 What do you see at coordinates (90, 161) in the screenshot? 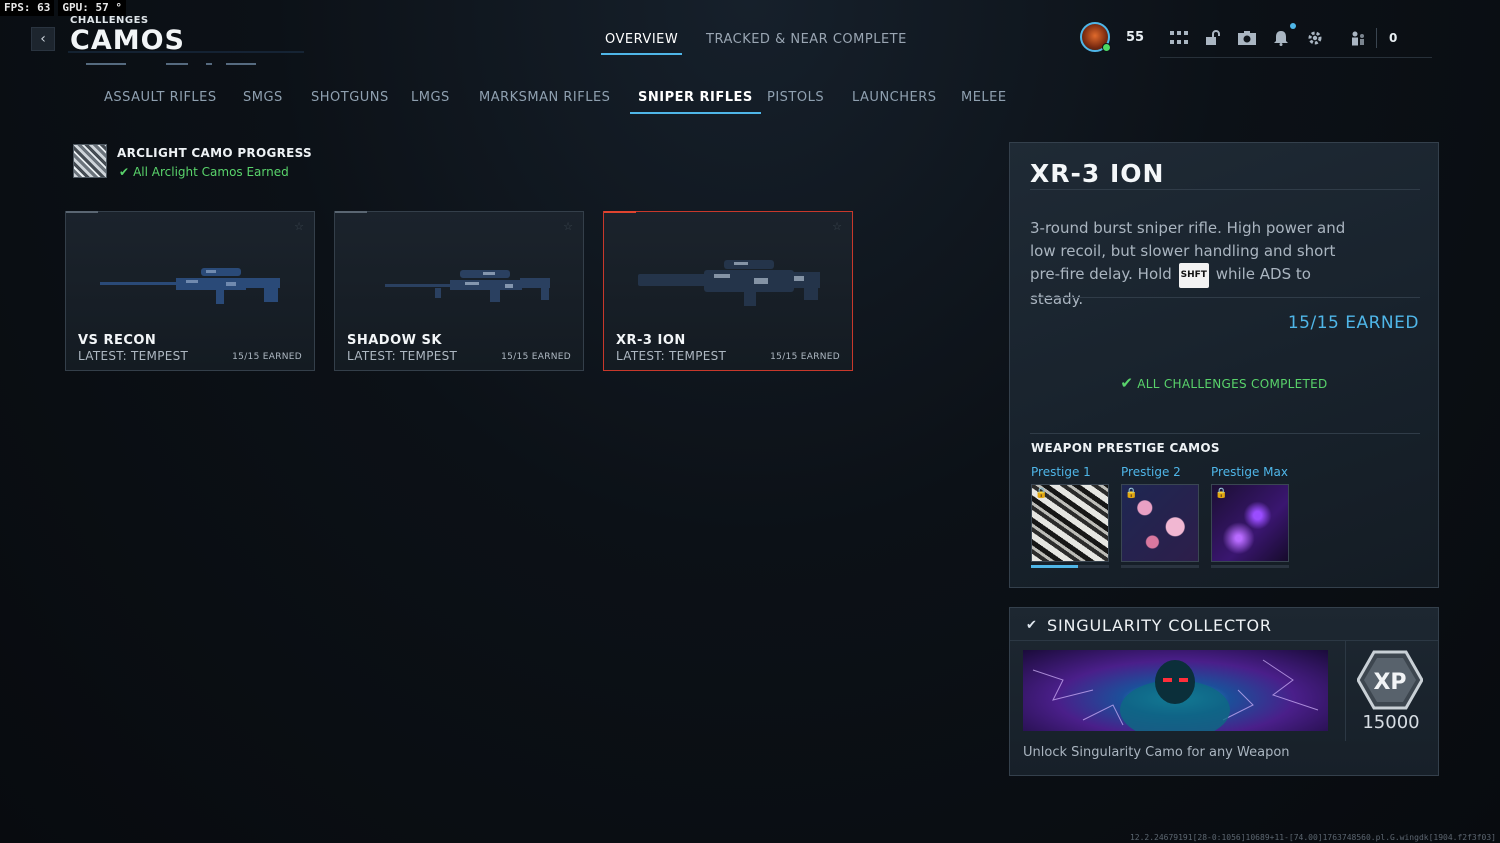
I see `arclight-camo-icon` at bounding box center [90, 161].